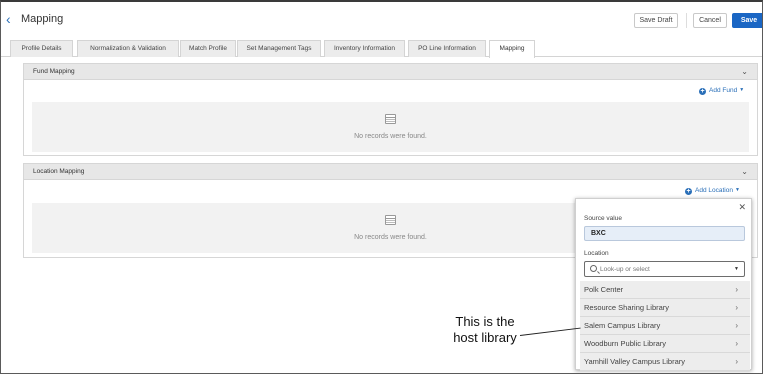 This screenshot has height=374, width=763. I want to click on list-item: Yamhill Valley Campus Library ›, so click(665, 362).